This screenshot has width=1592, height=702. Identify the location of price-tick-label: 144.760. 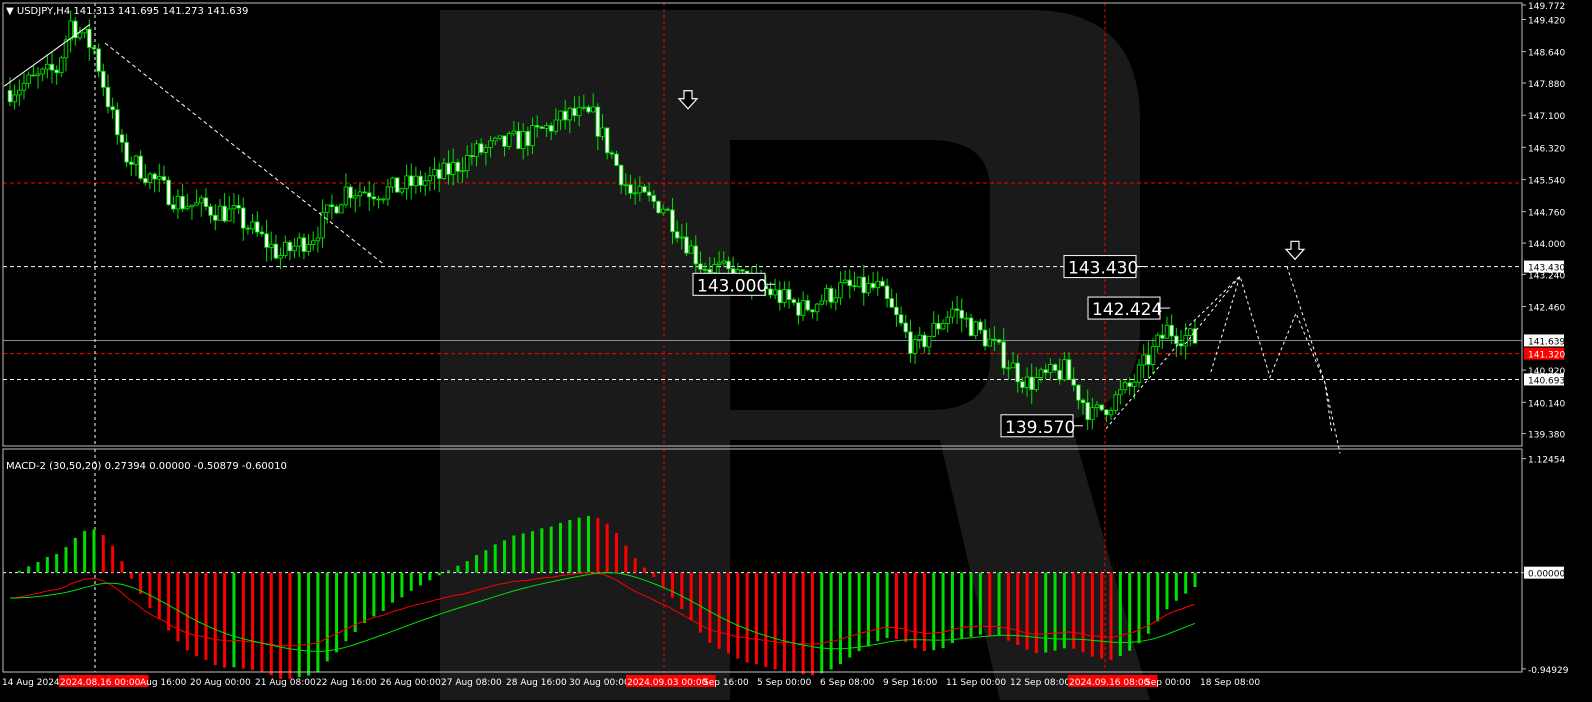
(1546, 214).